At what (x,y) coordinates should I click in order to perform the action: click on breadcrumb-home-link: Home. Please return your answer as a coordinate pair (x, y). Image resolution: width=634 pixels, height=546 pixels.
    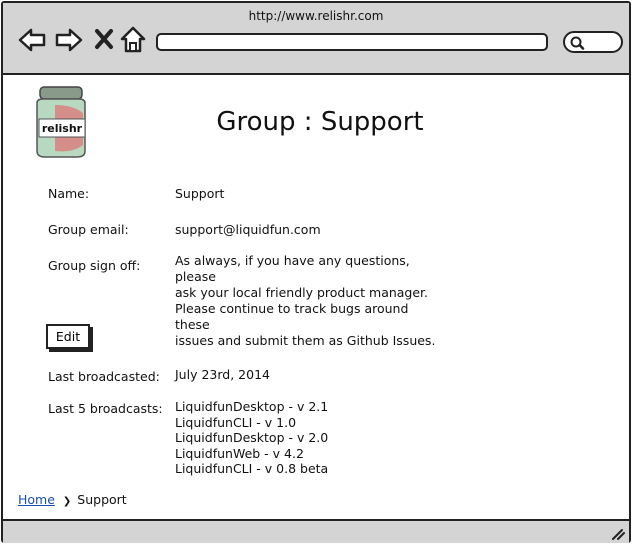
    Looking at the image, I should click on (36, 499).